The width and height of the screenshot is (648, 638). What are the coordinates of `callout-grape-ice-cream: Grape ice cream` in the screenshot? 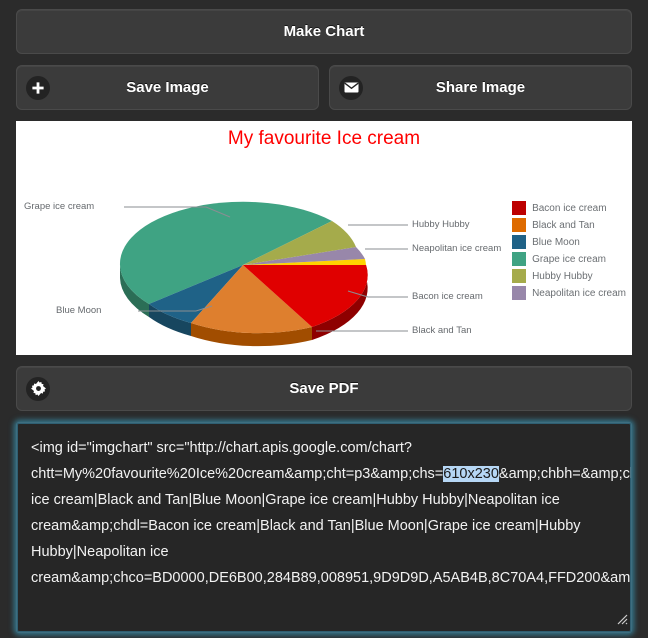 It's located at (59, 206).